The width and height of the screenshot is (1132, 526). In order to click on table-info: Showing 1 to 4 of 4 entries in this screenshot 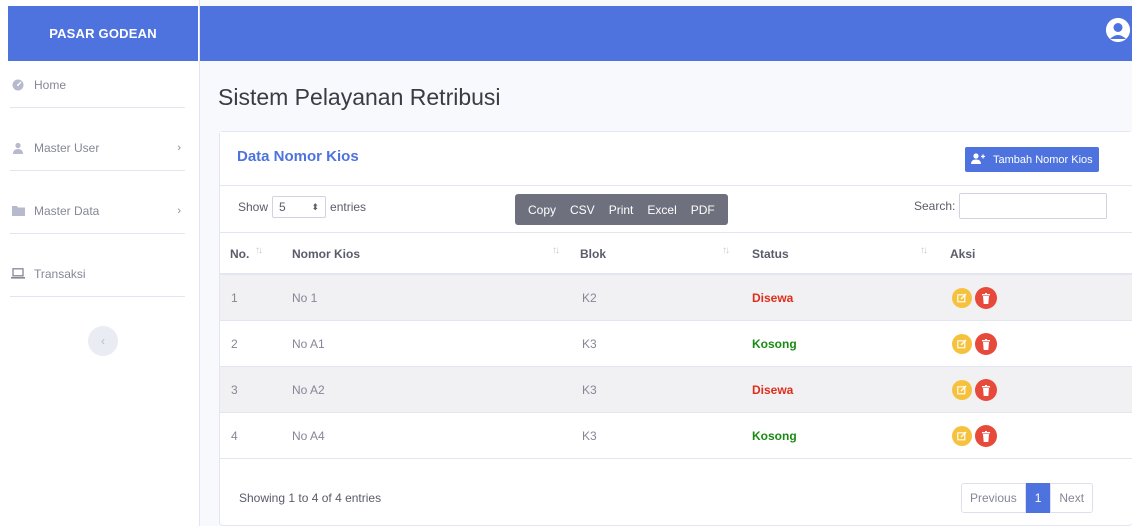, I will do `click(310, 498)`.